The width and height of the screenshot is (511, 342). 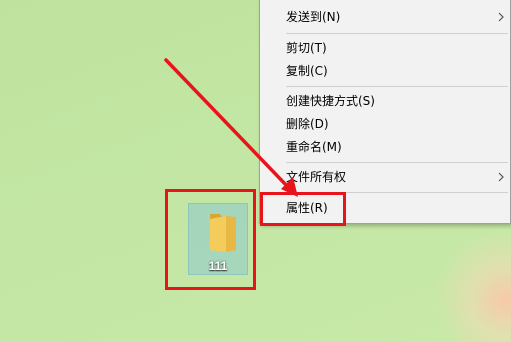 I want to click on annotation-arrow, so click(x=231, y=127).